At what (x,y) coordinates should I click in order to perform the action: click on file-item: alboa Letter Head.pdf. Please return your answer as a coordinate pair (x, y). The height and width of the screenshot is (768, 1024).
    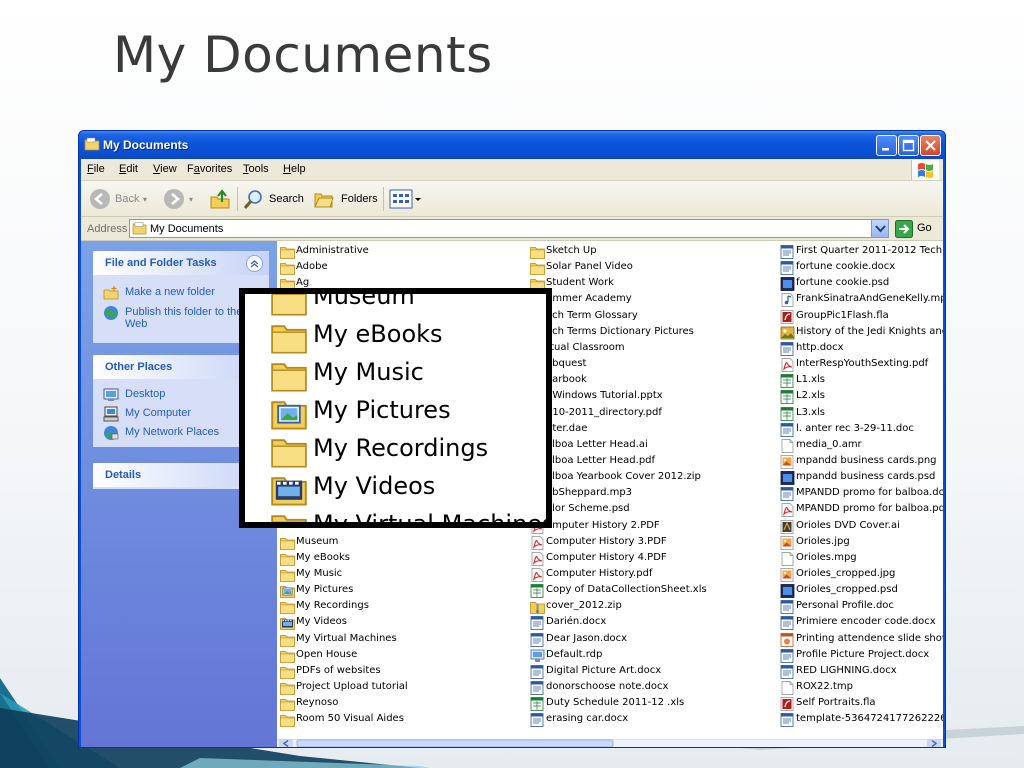
    Looking at the image, I should click on (650, 462).